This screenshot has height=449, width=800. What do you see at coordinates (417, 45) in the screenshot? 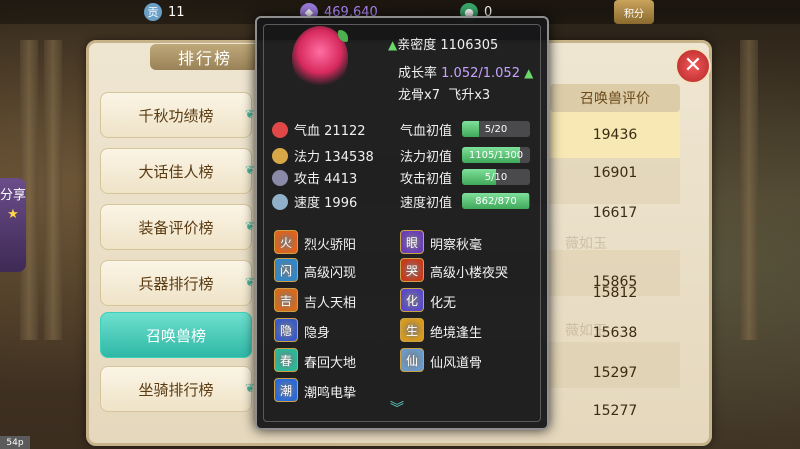
I see `intimacy-label: 亲密度` at bounding box center [417, 45].